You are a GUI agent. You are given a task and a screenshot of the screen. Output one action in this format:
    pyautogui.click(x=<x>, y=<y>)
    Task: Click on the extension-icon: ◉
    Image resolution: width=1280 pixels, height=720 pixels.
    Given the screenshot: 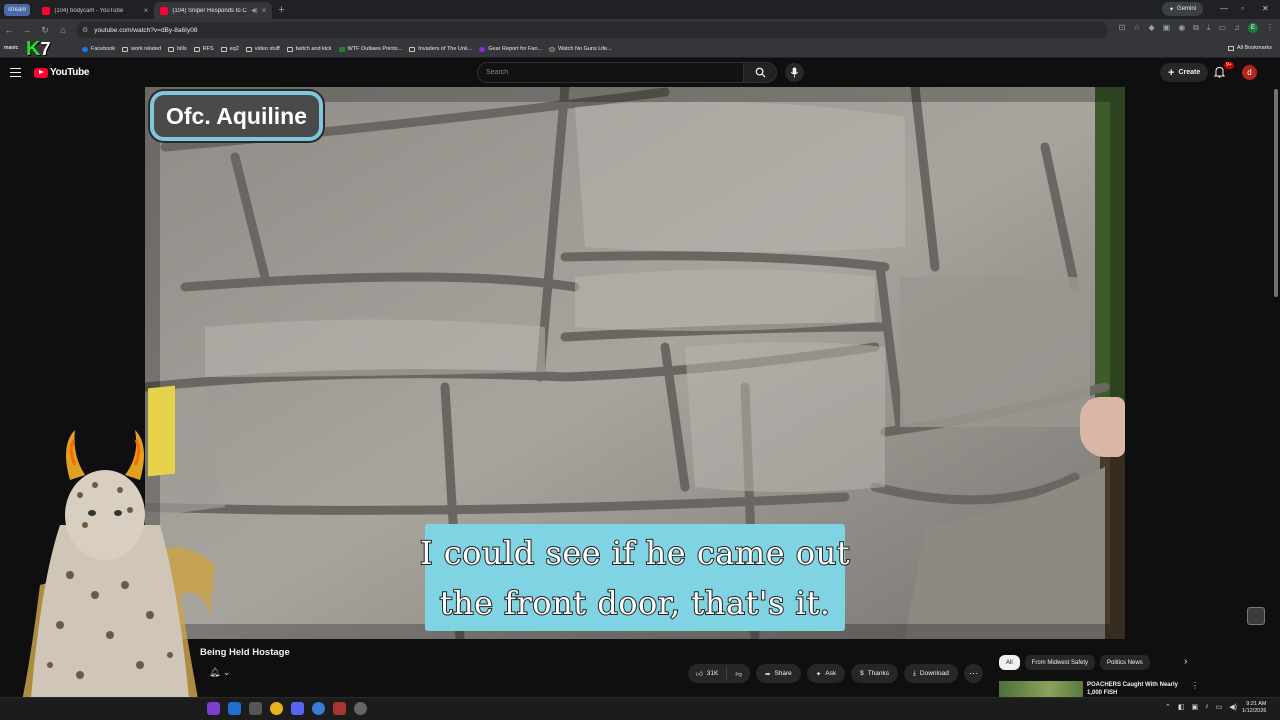 What is the action you would take?
    pyautogui.click(x=1181, y=28)
    